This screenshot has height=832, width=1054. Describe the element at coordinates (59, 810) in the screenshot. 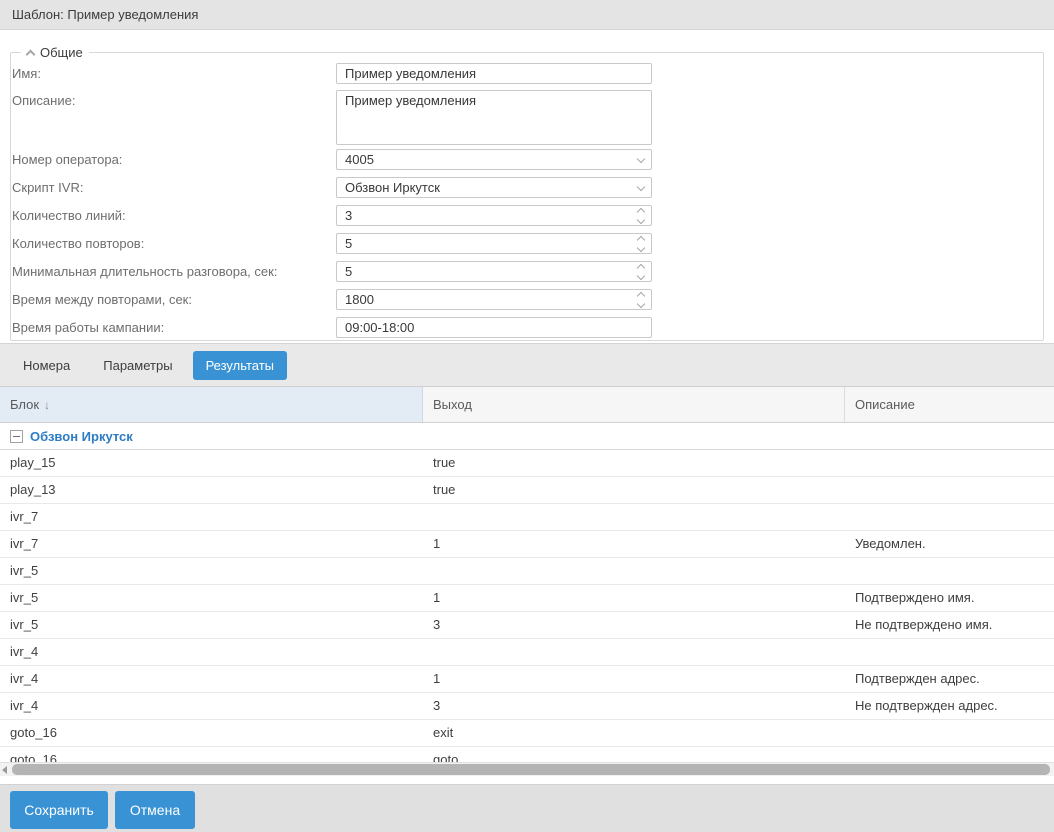

I see `save-button: Сохранить` at that location.